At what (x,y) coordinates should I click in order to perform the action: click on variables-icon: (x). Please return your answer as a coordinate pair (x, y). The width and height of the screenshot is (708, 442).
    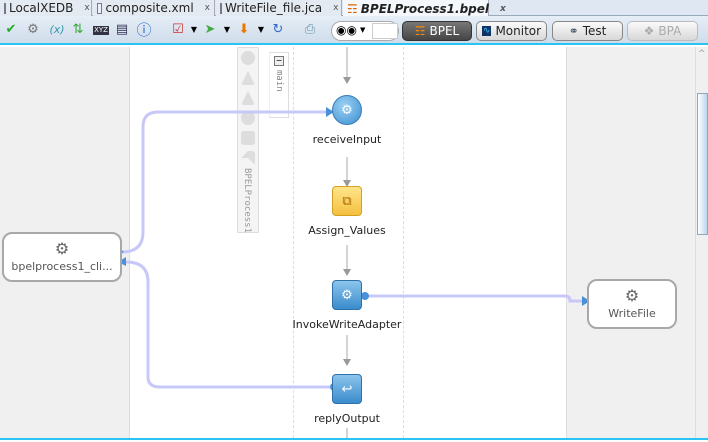
    Looking at the image, I should click on (57, 30).